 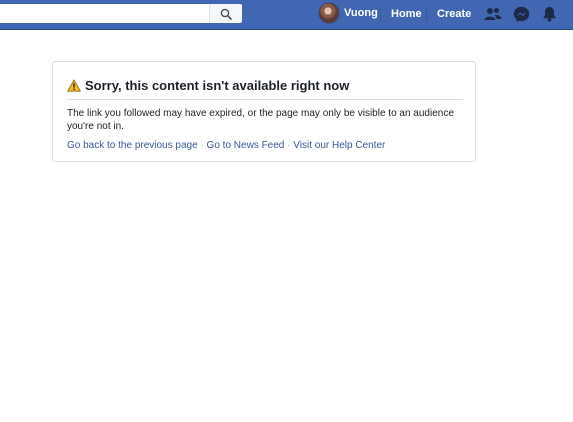 I want to click on friend-requests-icon, so click(x=493, y=14).